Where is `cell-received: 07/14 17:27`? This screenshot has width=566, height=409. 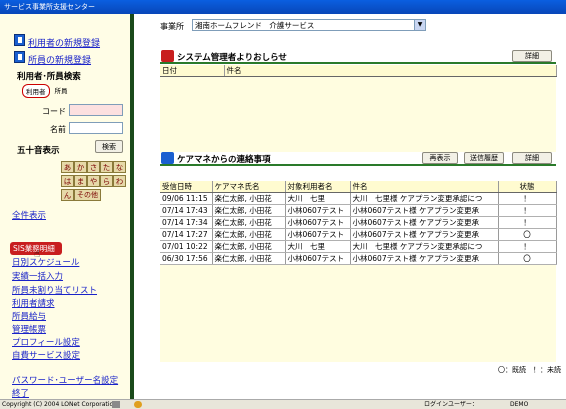 cell-received: 07/14 17:27 is located at coordinates (186, 234).